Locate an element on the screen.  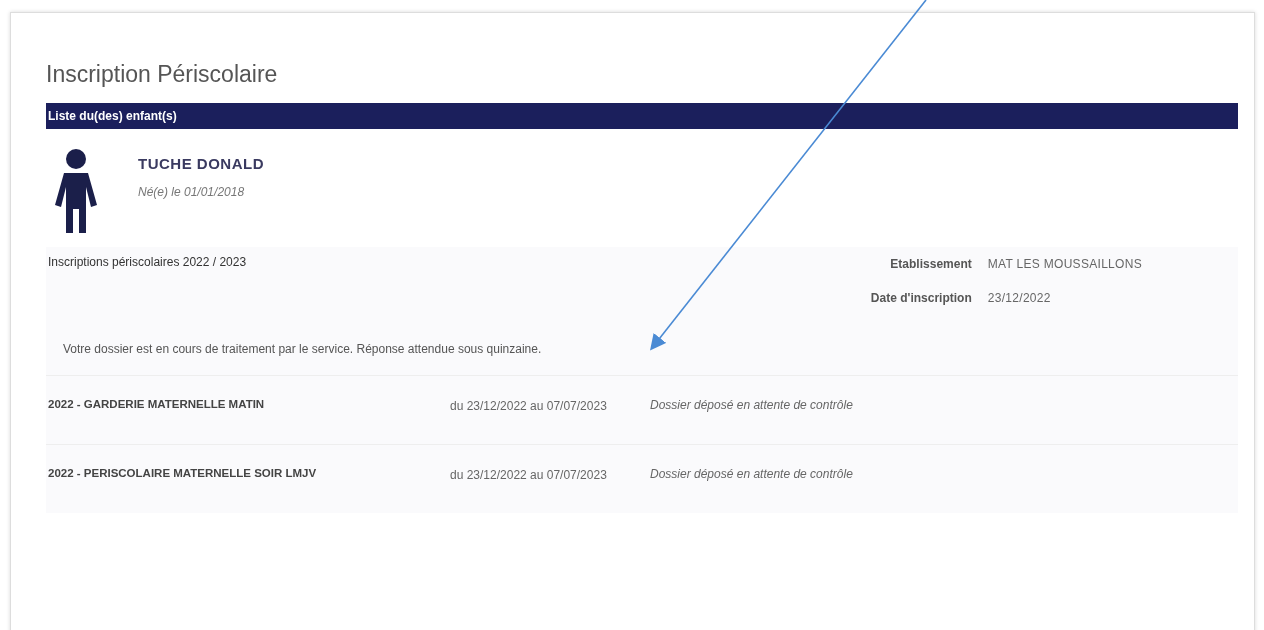
section-header: Liste du(des) enfant(s) is located at coordinates (642, 115).